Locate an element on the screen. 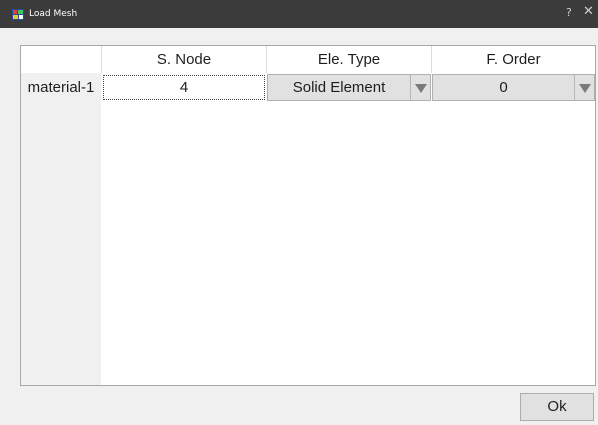 The width and height of the screenshot is (598, 425). help-button: ? is located at coordinates (569, 13).